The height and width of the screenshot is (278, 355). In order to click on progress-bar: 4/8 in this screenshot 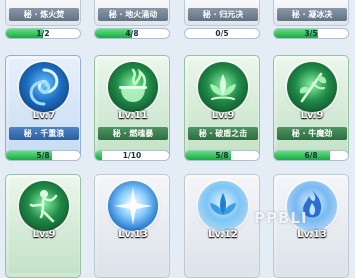, I will do `click(132, 33)`.